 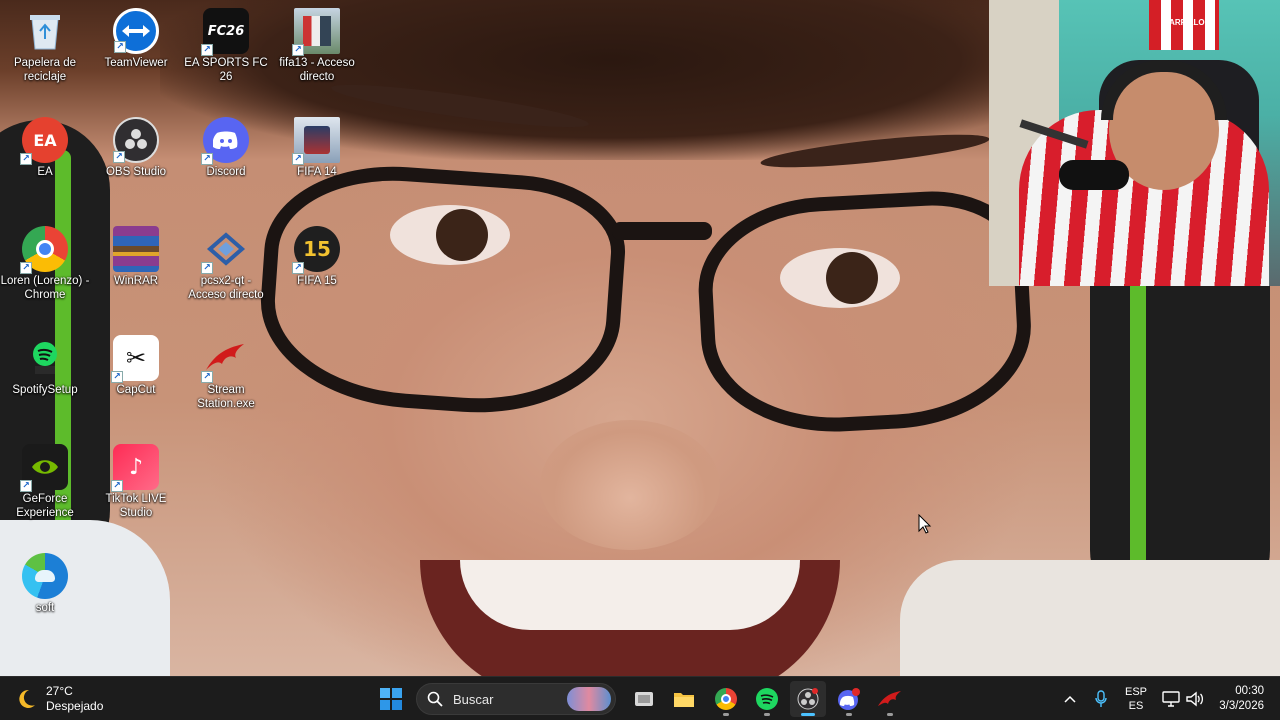 What do you see at coordinates (1136, 699) in the screenshot?
I see `tray-language: ESP ES` at bounding box center [1136, 699].